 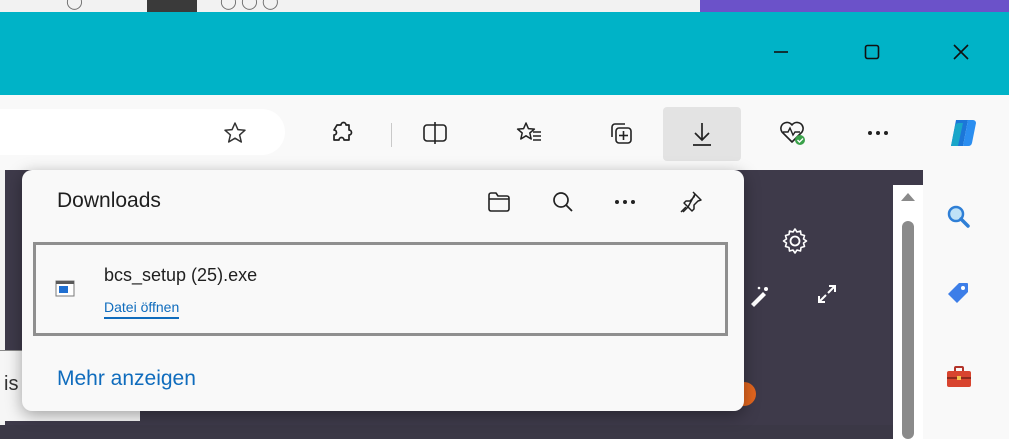 I want to click on page-settings-button, so click(x=795, y=243).